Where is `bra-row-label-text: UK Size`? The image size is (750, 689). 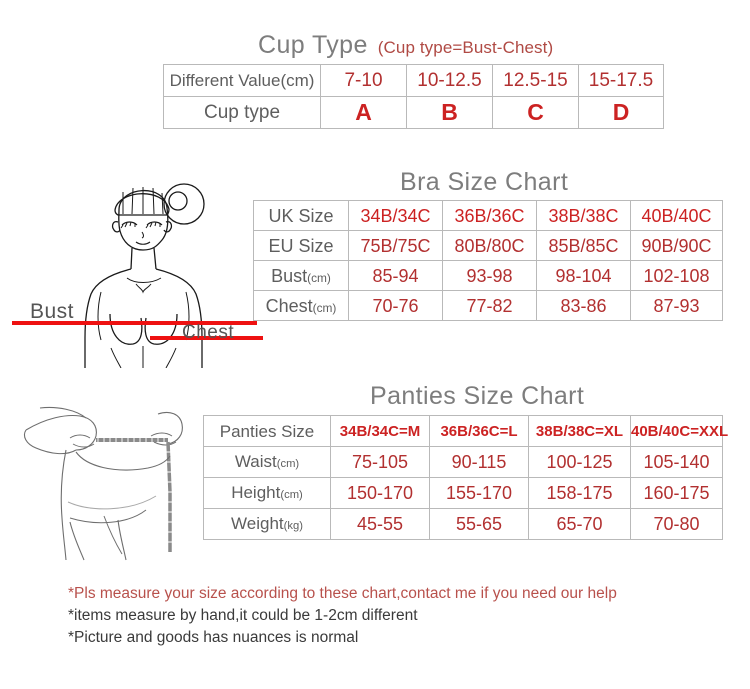
bra-row-label-text: UK Size is located at coordinates (301, 215).